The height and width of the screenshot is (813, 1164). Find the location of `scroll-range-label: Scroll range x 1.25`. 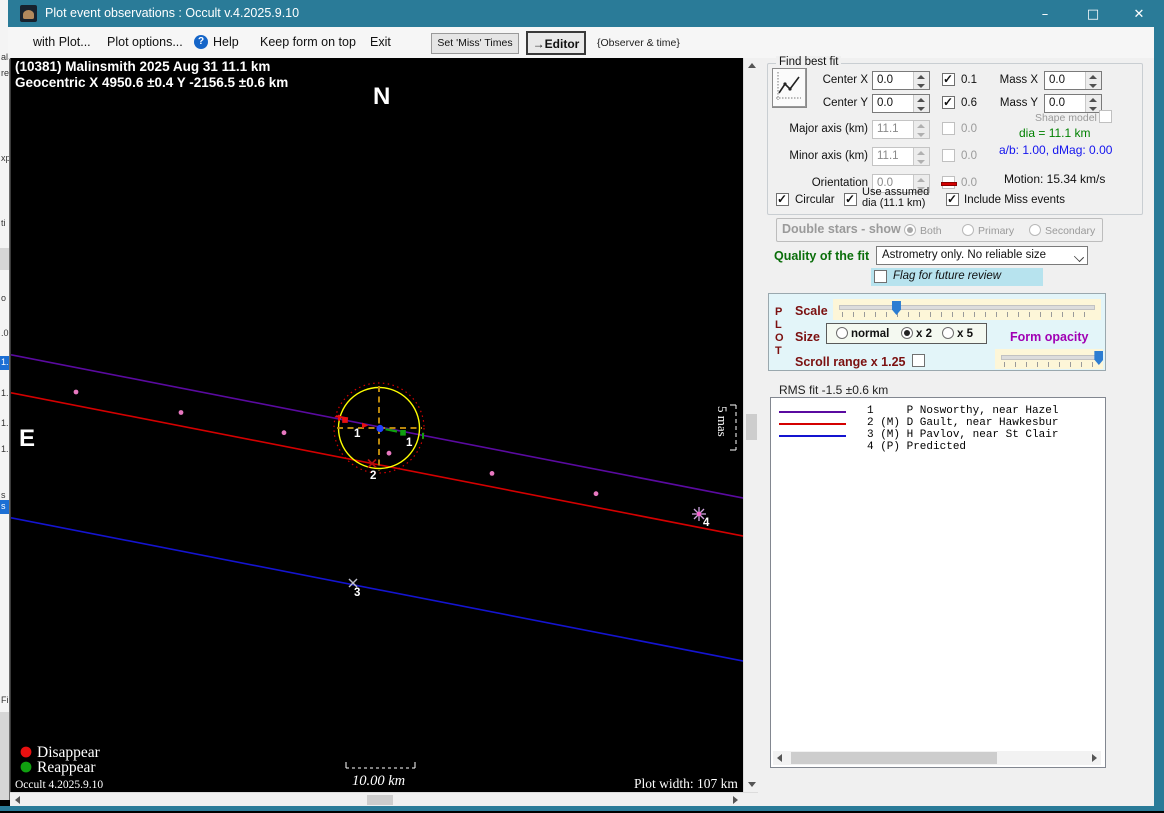

scroll-range-label: Scroll range x 1.25 is located at coordinates (850, 362).